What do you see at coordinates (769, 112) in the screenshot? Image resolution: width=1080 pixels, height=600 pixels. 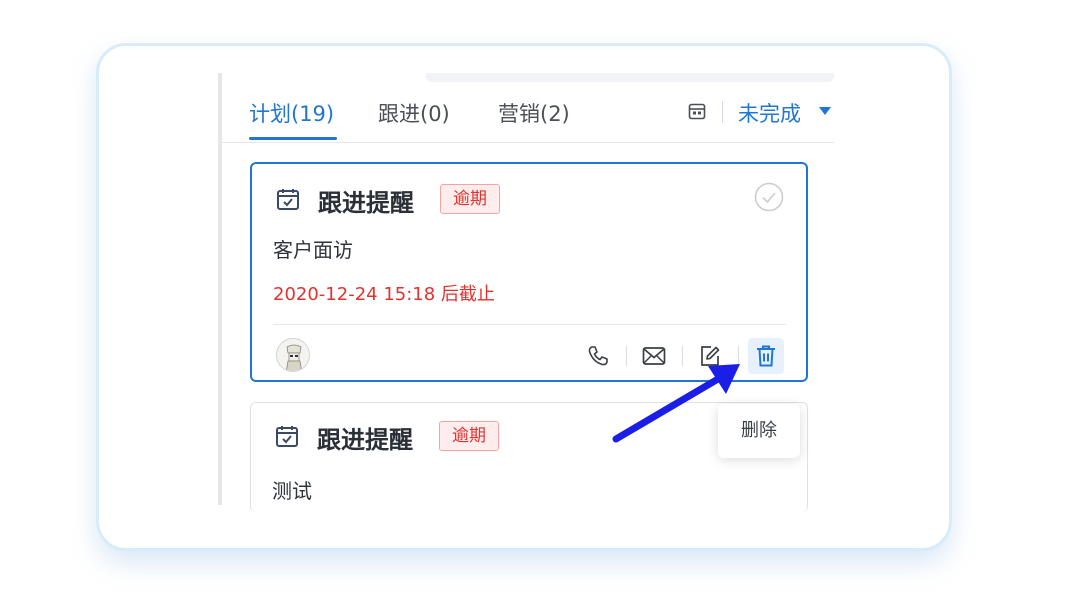 I see `status-filter: 未完成` at bounding box center [769, 112].